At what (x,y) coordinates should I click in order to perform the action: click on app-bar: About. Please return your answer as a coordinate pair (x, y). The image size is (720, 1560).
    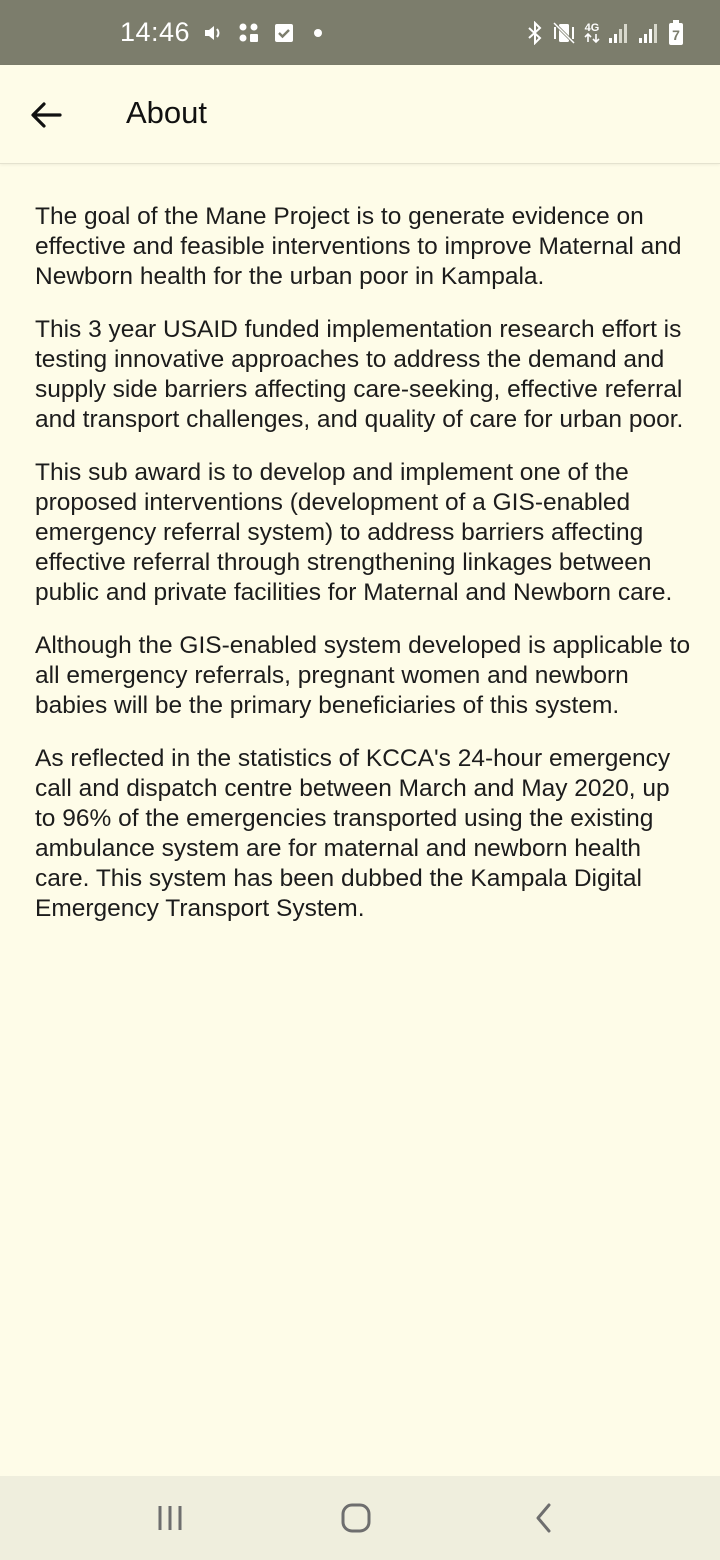
    Looking at the image, I should click on (360, 114).